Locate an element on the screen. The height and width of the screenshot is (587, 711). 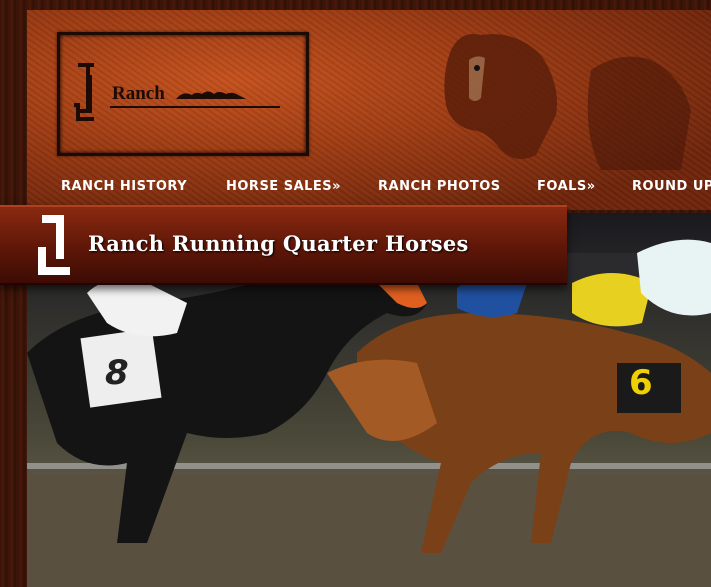
jl-brand-logo-icon is located at coordinates (177, 92).